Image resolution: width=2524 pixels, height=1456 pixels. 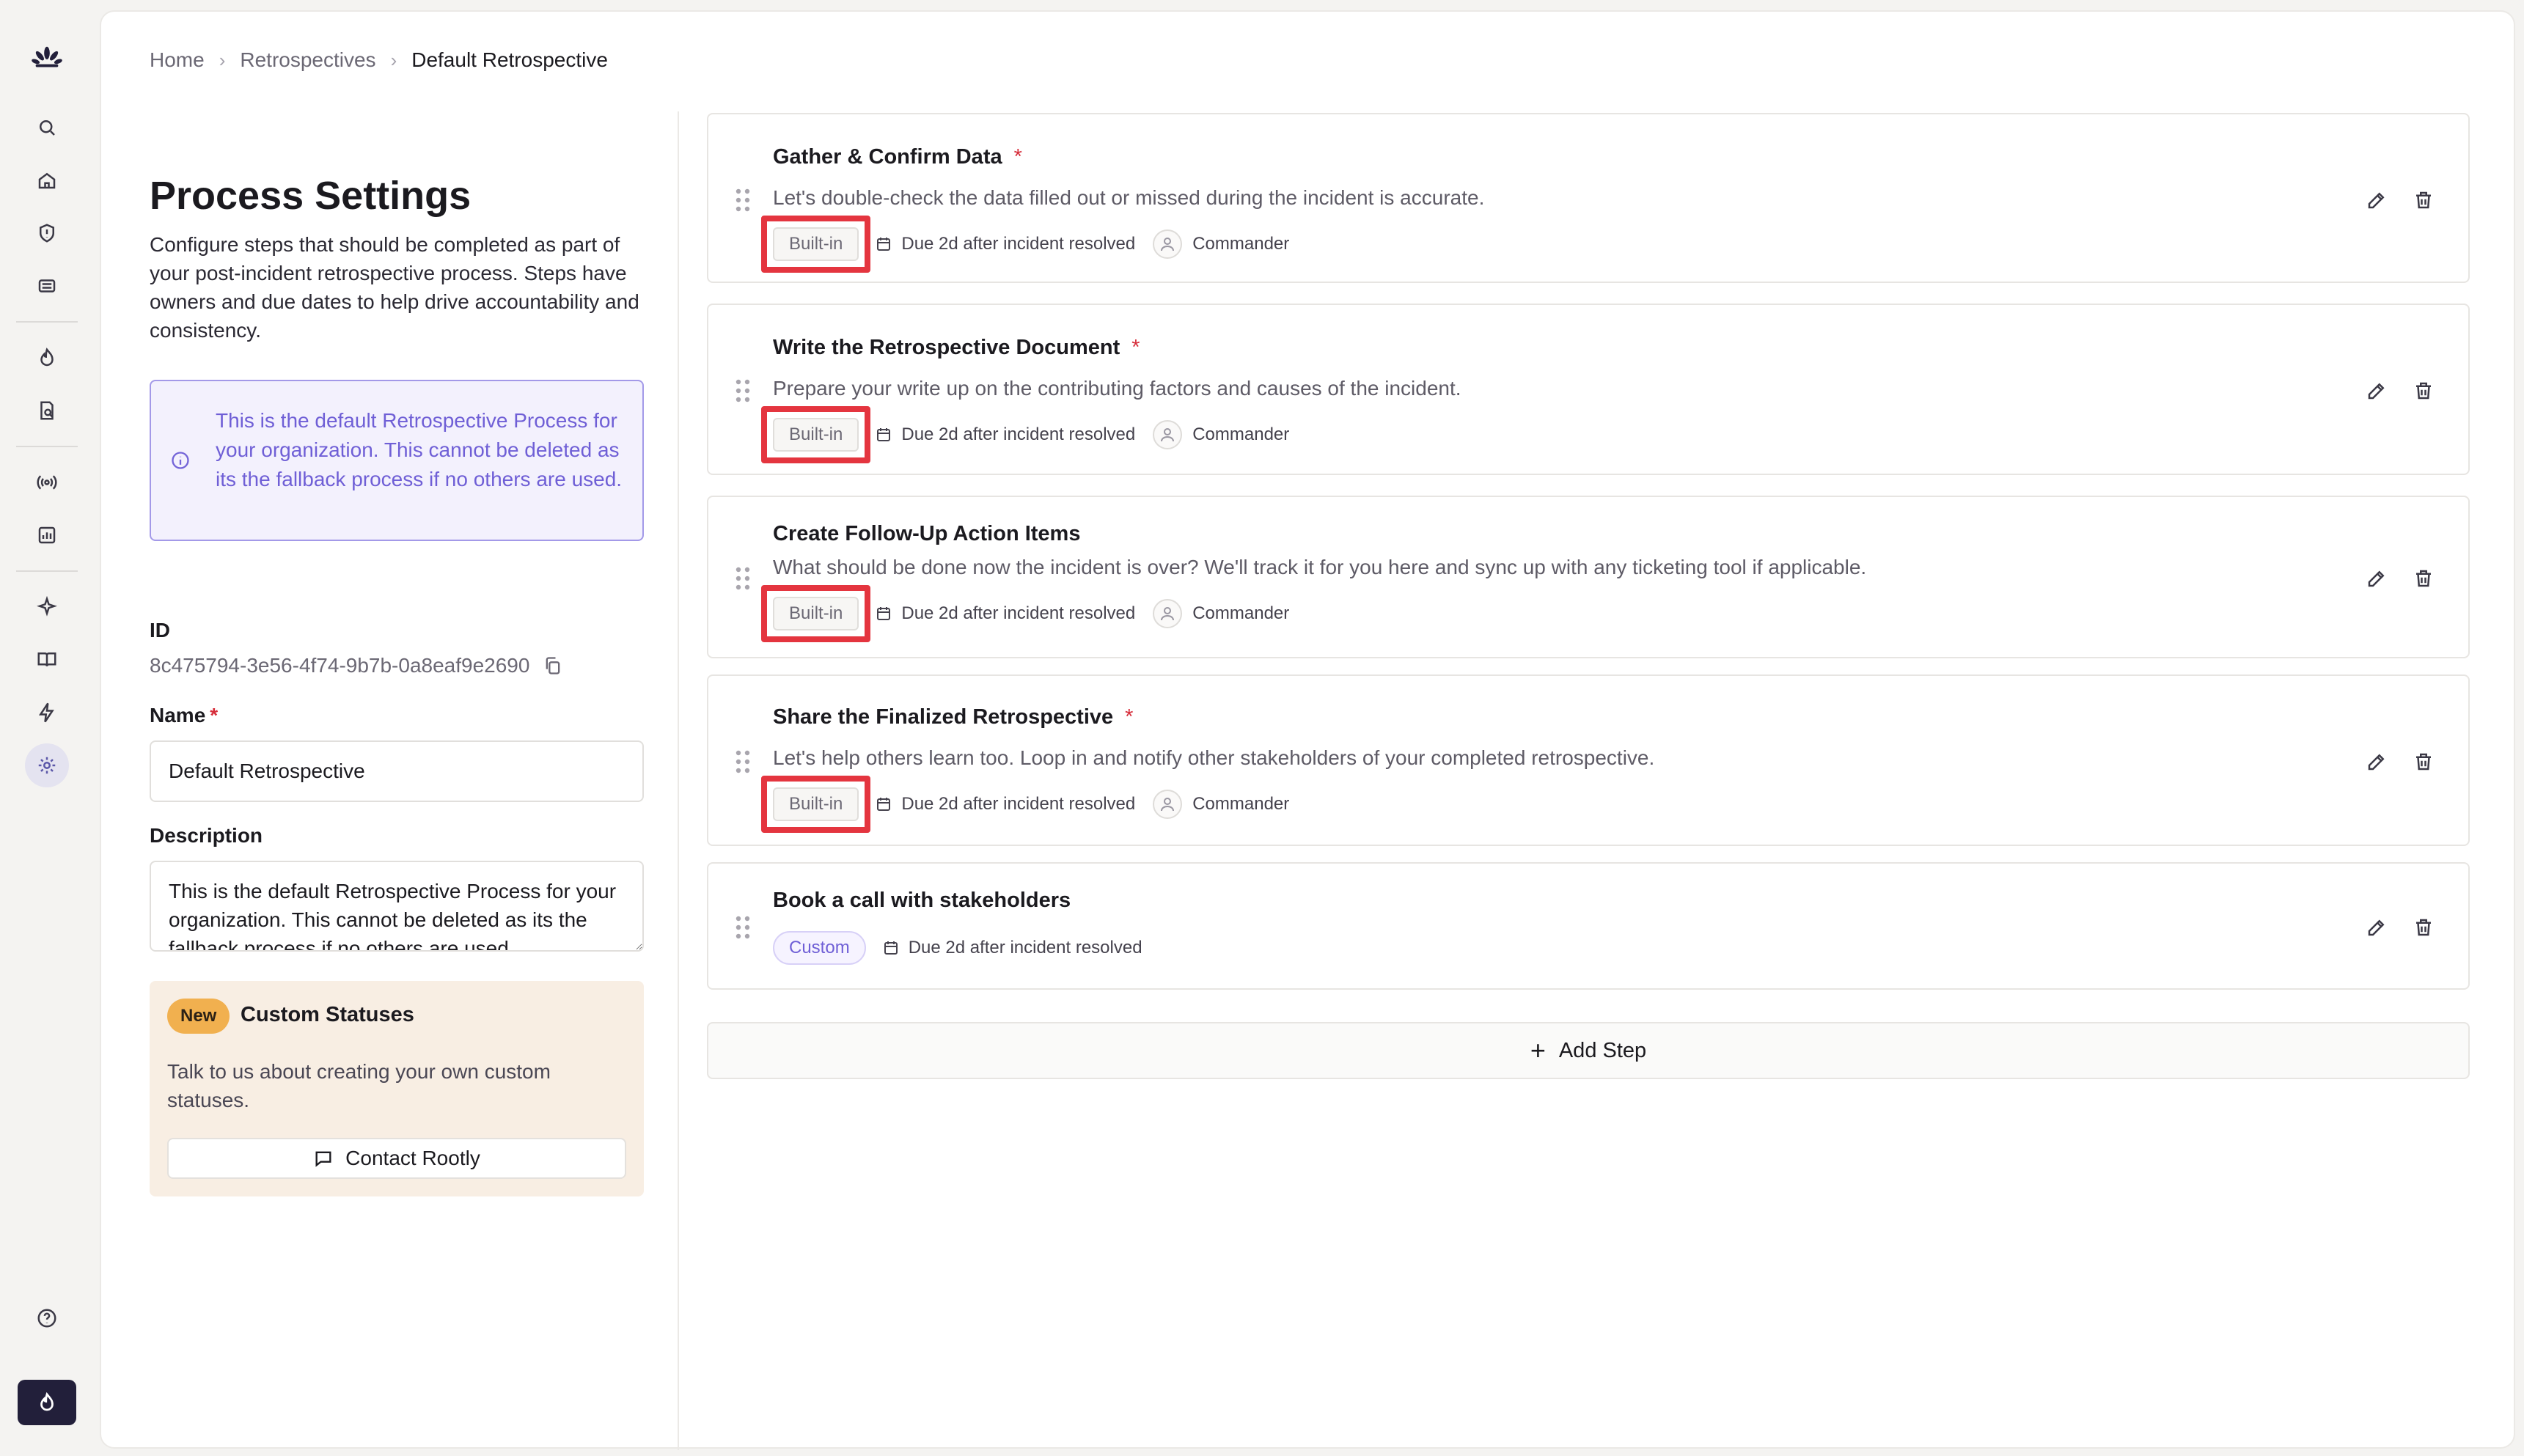 I want to click on workflows-icon, so click(x=47, y=713).